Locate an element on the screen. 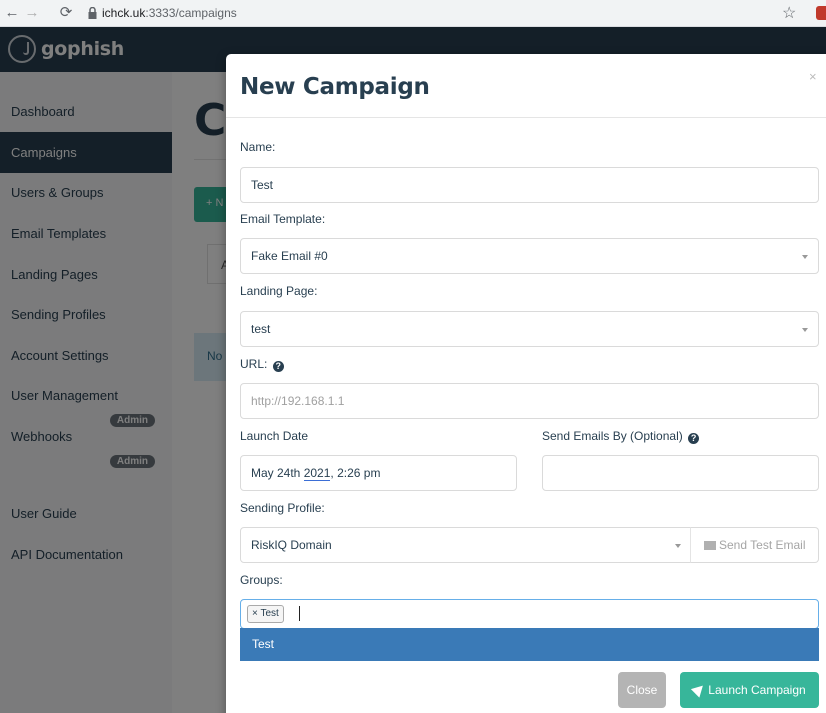 This screenshot has height=713, width=826. sending-profile-select: RiskIQ Domain is located at coordinates (466, 545).